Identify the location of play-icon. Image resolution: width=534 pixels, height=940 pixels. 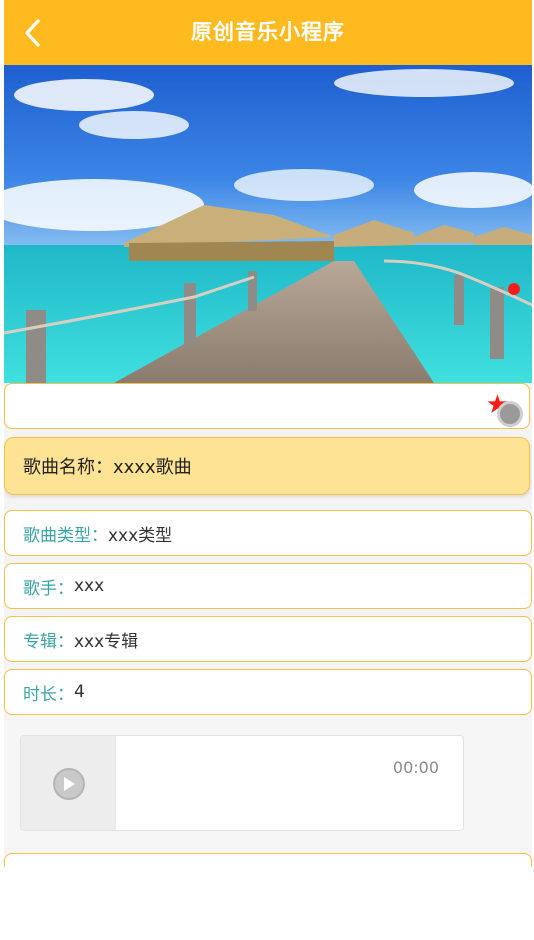
(69, 784).